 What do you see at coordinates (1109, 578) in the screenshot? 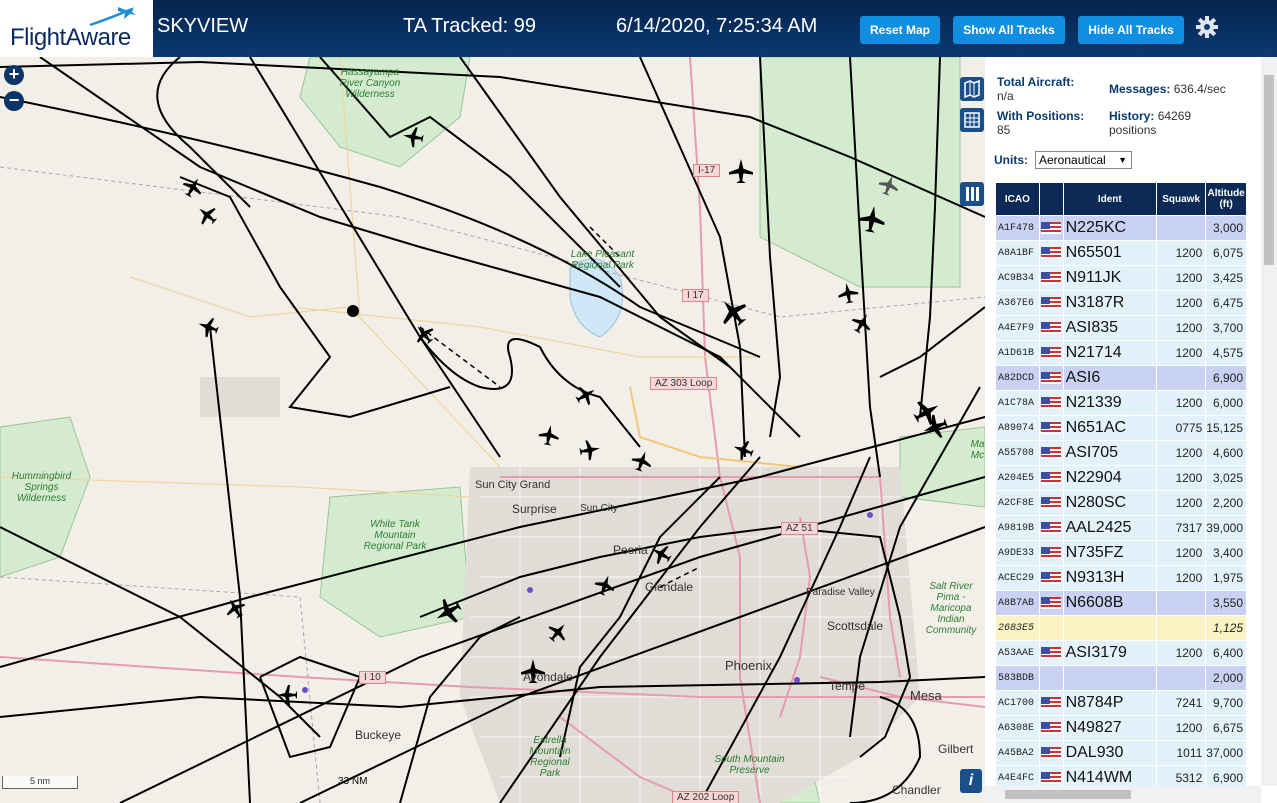
I see `ident-cell: N9313H` at bounding box center [1109, 578].